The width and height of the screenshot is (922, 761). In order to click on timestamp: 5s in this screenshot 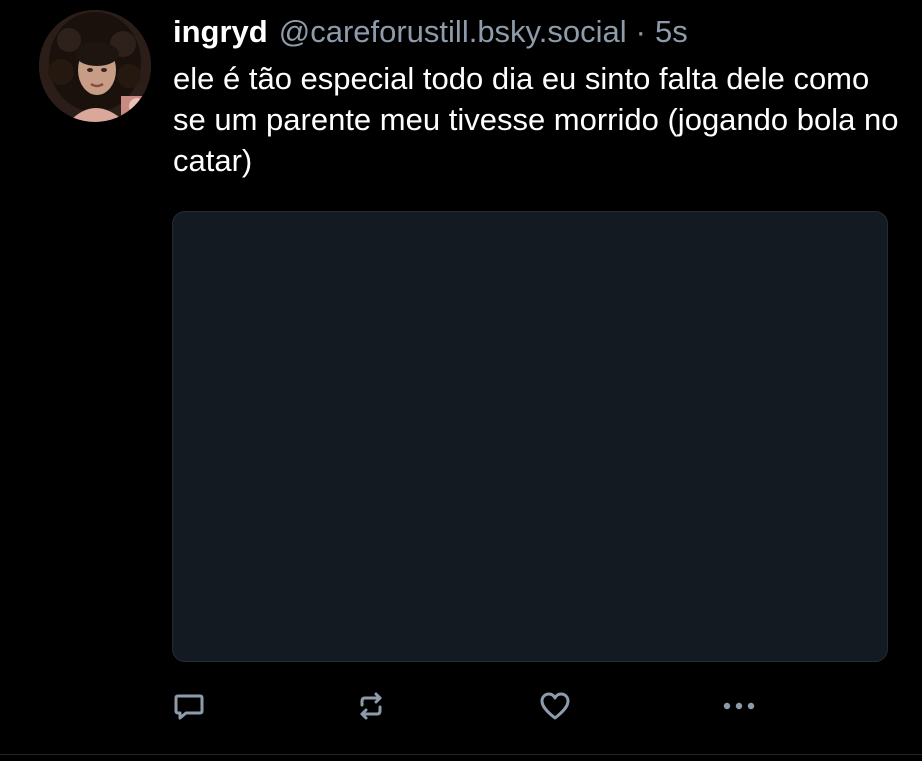, I will do `click(671, 32)`.